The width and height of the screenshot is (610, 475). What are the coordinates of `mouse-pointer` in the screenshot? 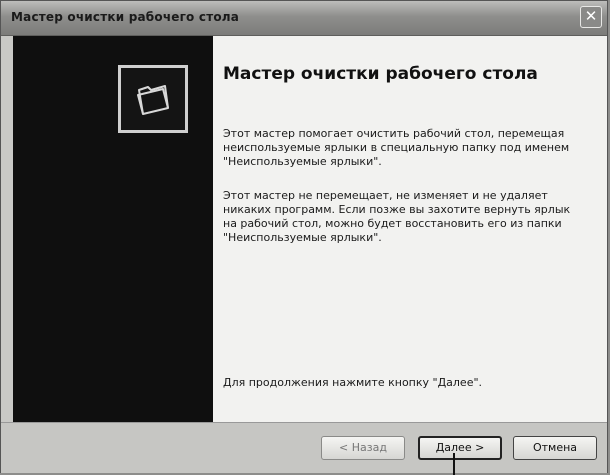 It's located at (454, 464).